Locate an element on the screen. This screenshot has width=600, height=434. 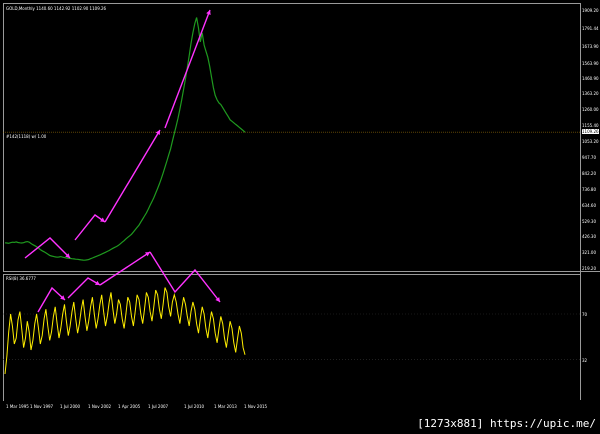
time-tick-label: 1 Nov 1997 is located at coordinates (42, 406).